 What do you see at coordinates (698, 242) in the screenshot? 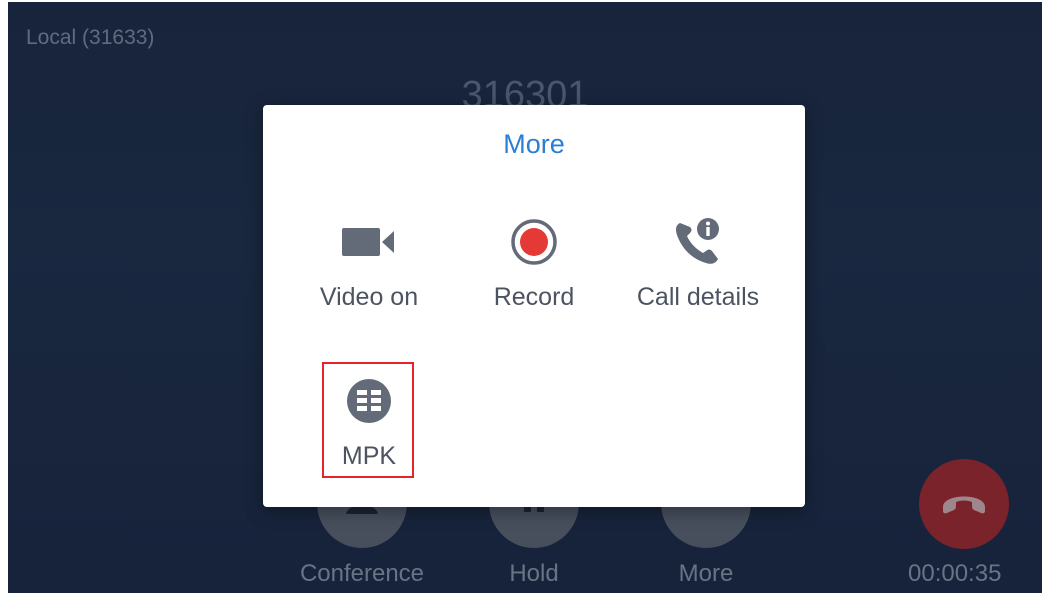
I see `phone-info-icon` at bounding box center [698, 242].